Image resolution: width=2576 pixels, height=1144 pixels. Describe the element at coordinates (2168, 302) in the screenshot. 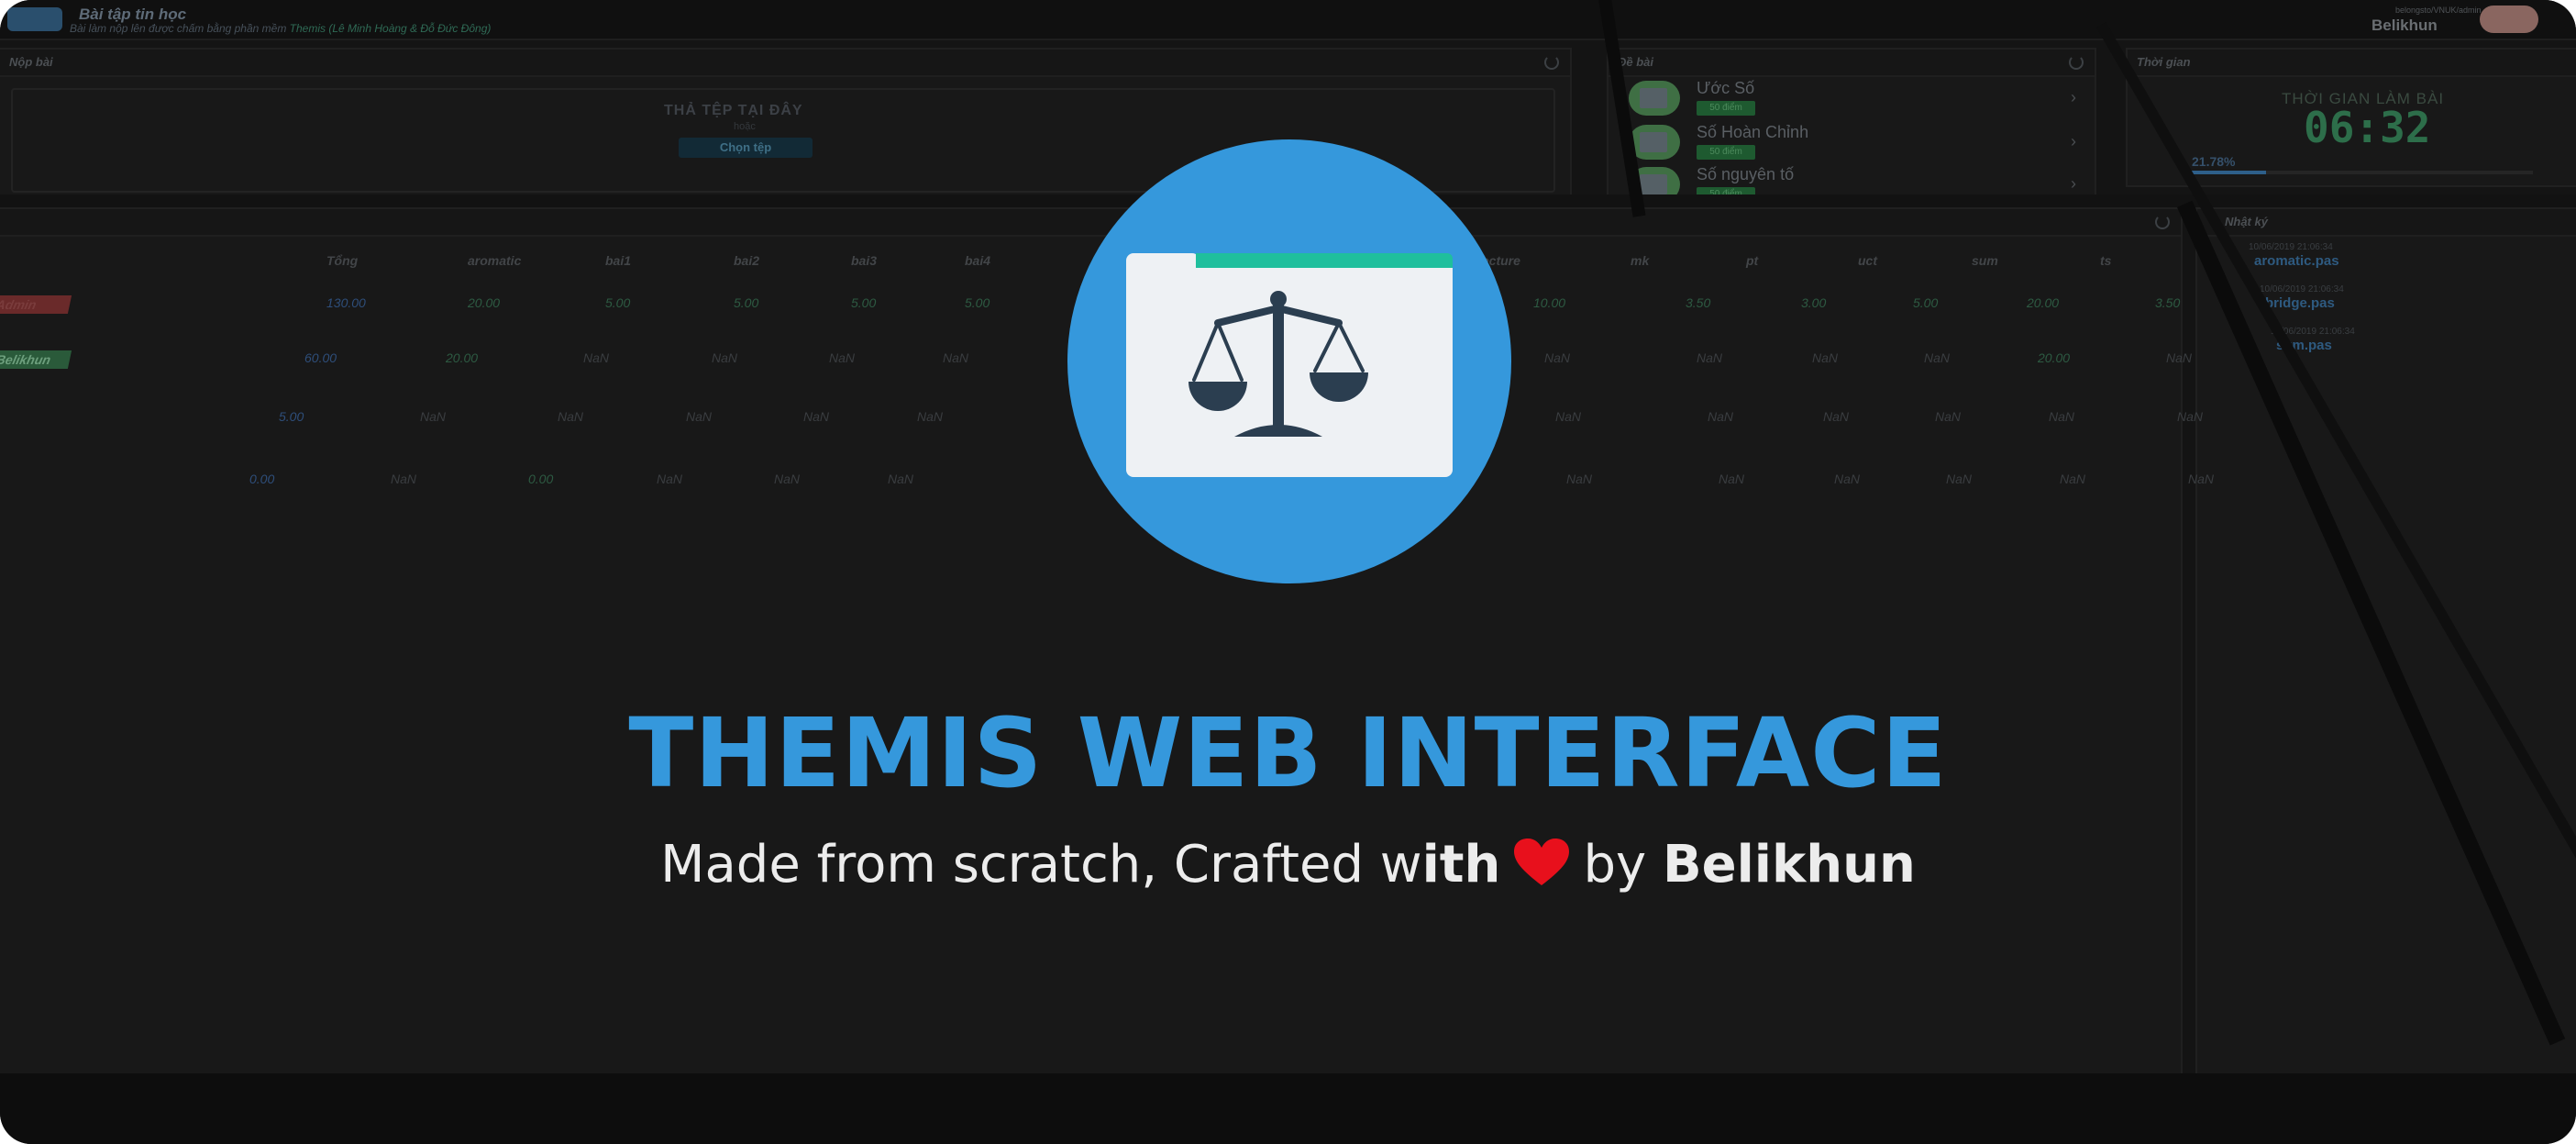

I see `table-cell: 3.50` at that location.